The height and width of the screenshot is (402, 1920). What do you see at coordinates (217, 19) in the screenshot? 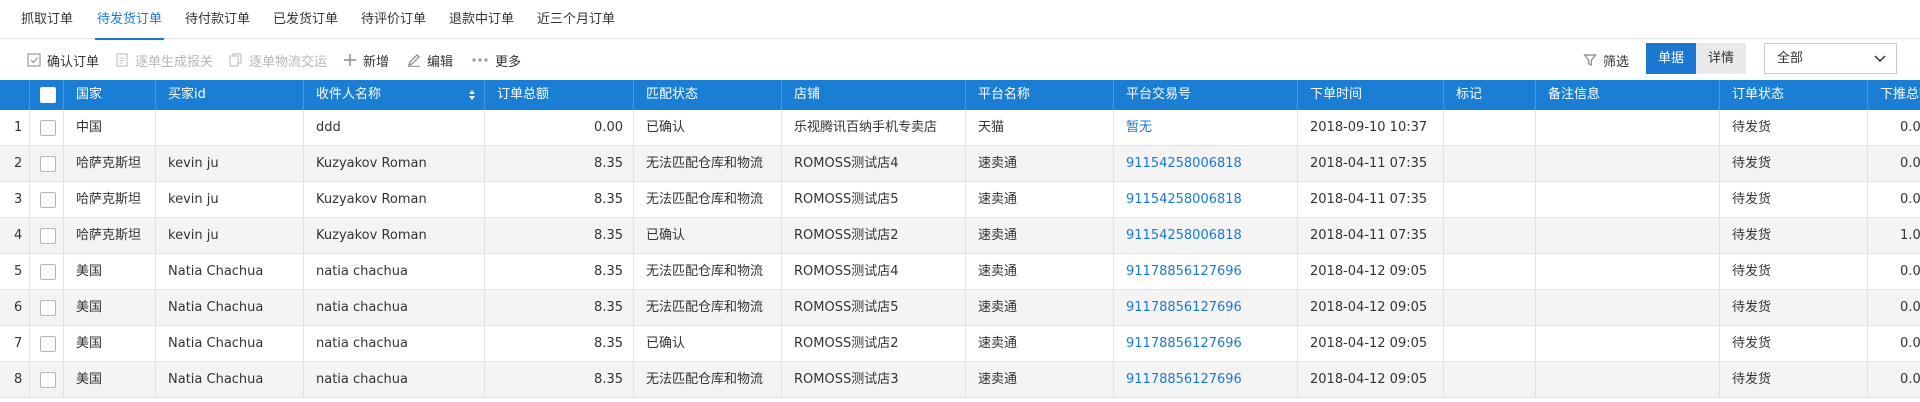
I see `tab-pending-payment: 待付款订单` at bounding box center [217, 19].